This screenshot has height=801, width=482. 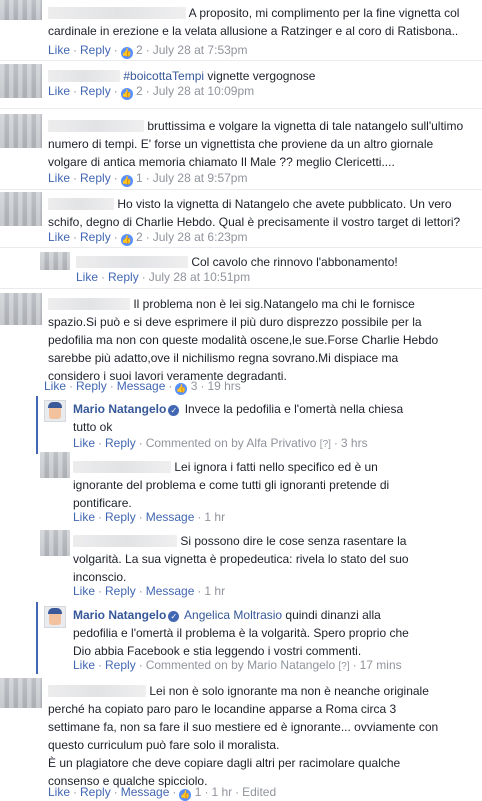 What do you see at coordinates (200, 178) in the screenshot?
I see `timestamp: July 28 at 9:57pm` at bounding box center [200, 178].